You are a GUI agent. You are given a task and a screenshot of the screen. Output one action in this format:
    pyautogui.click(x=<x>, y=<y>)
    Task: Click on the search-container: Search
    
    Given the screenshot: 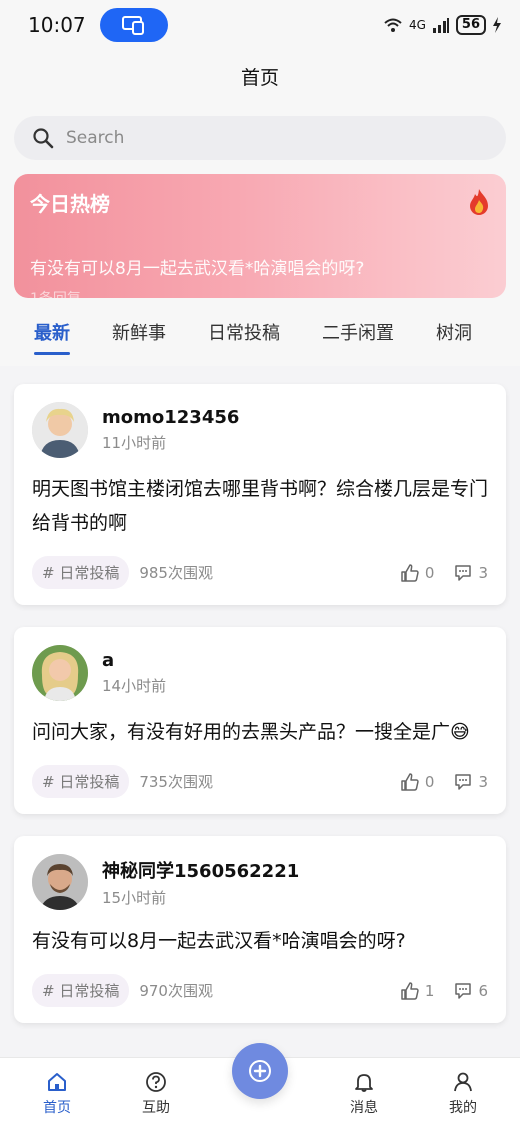 What is the action you would take?
    pyautogui.click(x=260, y=137)
    